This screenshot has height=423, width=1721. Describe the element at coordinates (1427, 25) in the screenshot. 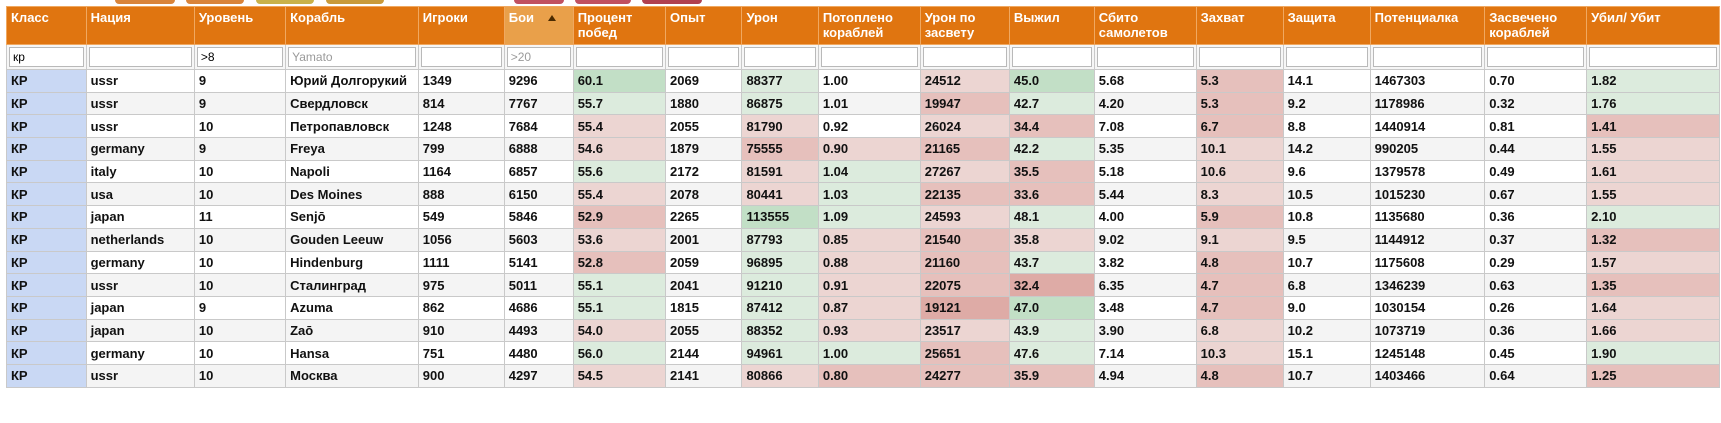

I see `column-header-potential: Потенциалка` at that location.